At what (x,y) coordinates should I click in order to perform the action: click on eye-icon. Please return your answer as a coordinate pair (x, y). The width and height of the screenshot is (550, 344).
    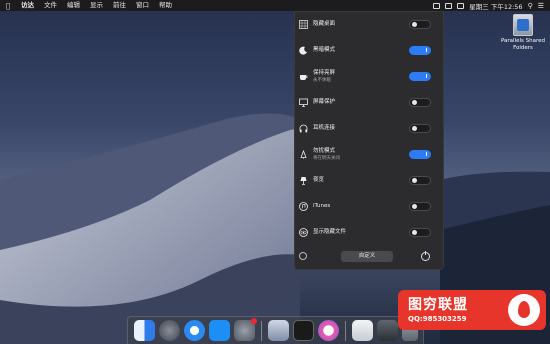
    Looking at the image, I should click on (303, 232).